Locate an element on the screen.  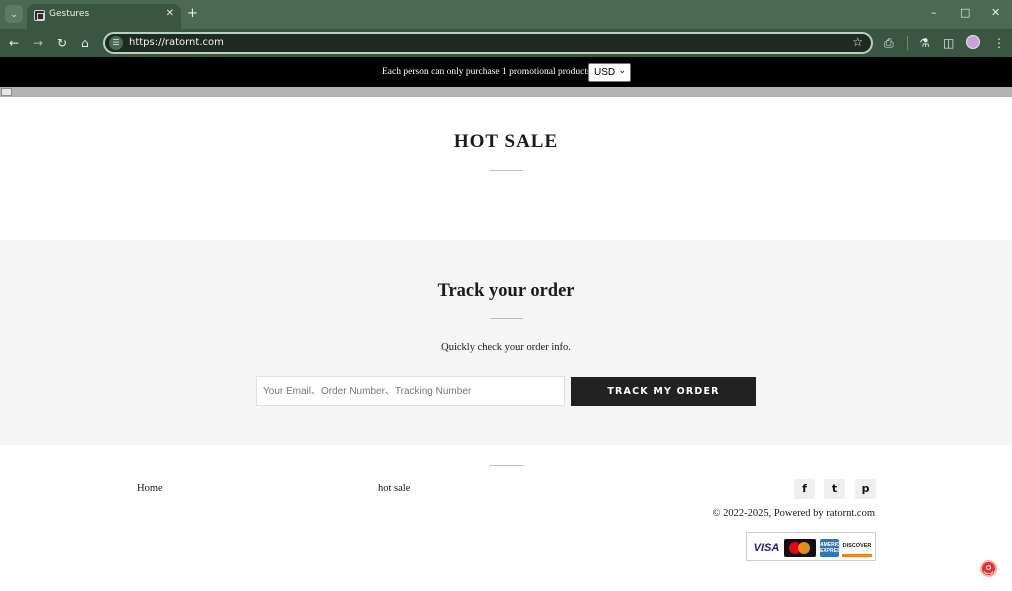
close-window-icon: ✕ is located at coordinates (995, 13).